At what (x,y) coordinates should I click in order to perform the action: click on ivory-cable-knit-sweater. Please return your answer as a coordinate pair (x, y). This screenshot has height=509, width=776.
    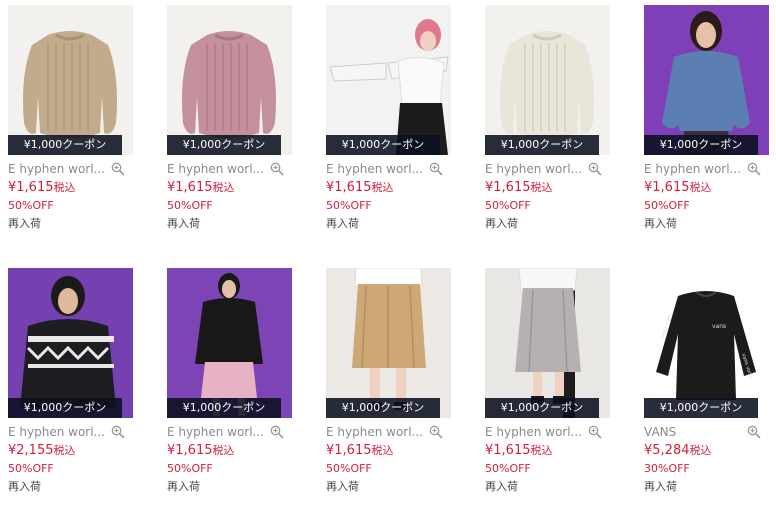
    Looking at the image, I should click on (547, 80).